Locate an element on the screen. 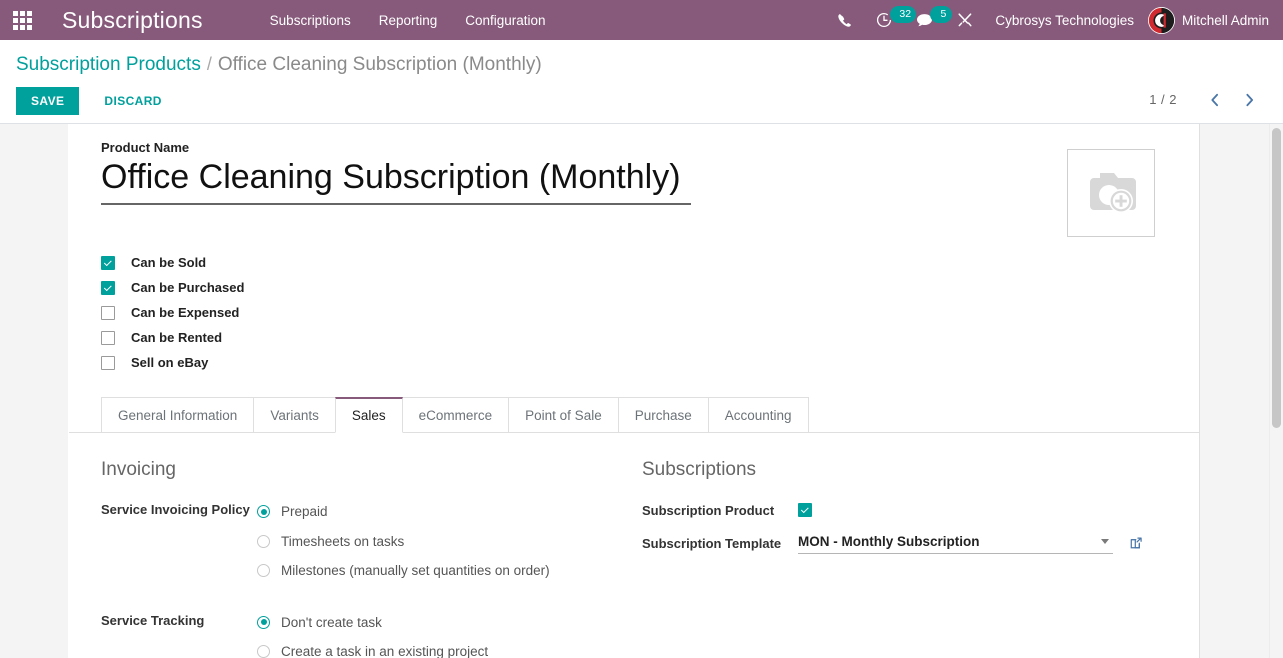 The width and height of the screenshot is (1283, 658). can-be-rented-label: Can be Rented is located at coordinates (176, 337).